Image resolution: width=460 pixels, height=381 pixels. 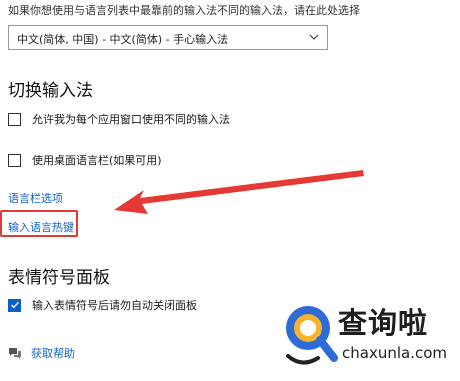 What do you see at coordinates (131, 119) in the screenshot?
I see `per-app-ime-label: 允许我为每个应用窗口使用不同的输入法` at bounding box center [131, 119].